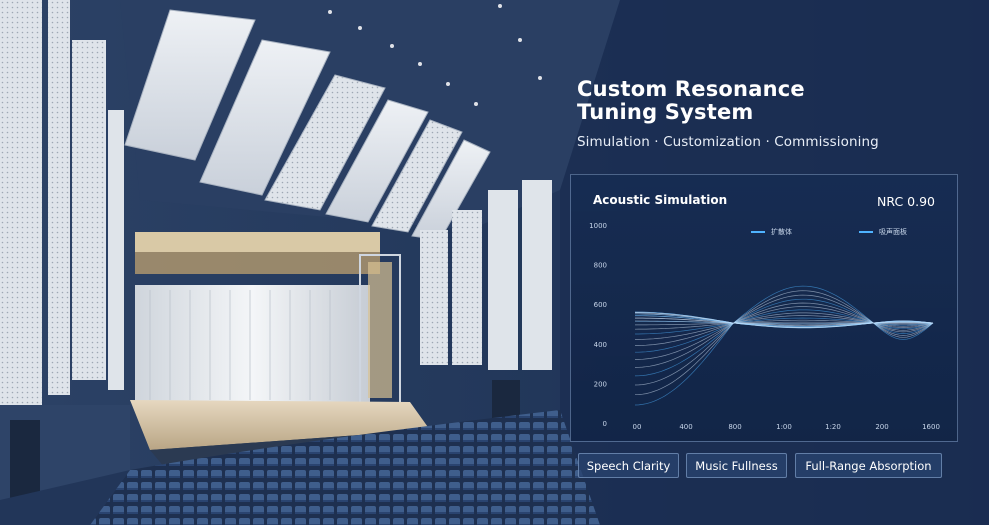 This screenshot has width=989, height=525. I want to click on chip-speech-clarity: Speech Clarity, so click(628, 465).